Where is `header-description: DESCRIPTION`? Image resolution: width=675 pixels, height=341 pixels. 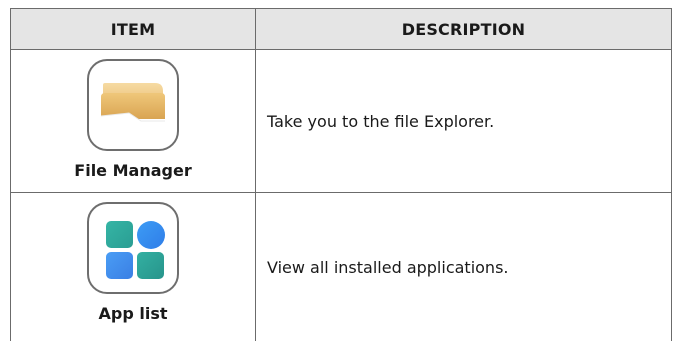 header-description: DESCRIPTION is located at coordinates (463, 29).